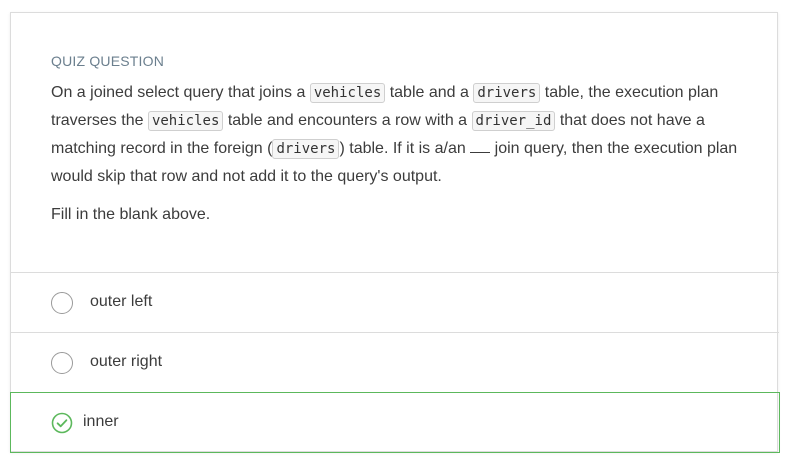 This screenshot has width=789, height=465. Describe the element at coordinates (480, 145) in the screenshot. I see `fill-blank` at that location.